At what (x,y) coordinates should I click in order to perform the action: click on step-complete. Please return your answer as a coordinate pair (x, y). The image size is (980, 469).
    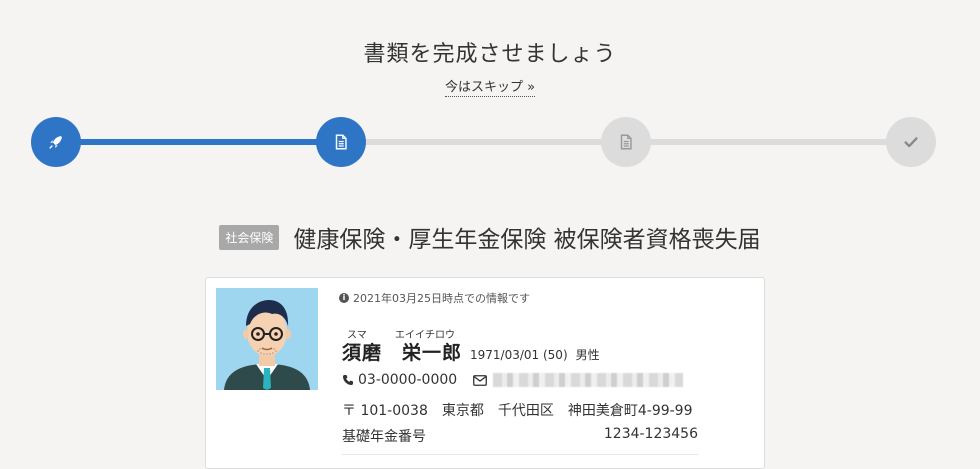
    Looking at the image, I should click on (911, 142).